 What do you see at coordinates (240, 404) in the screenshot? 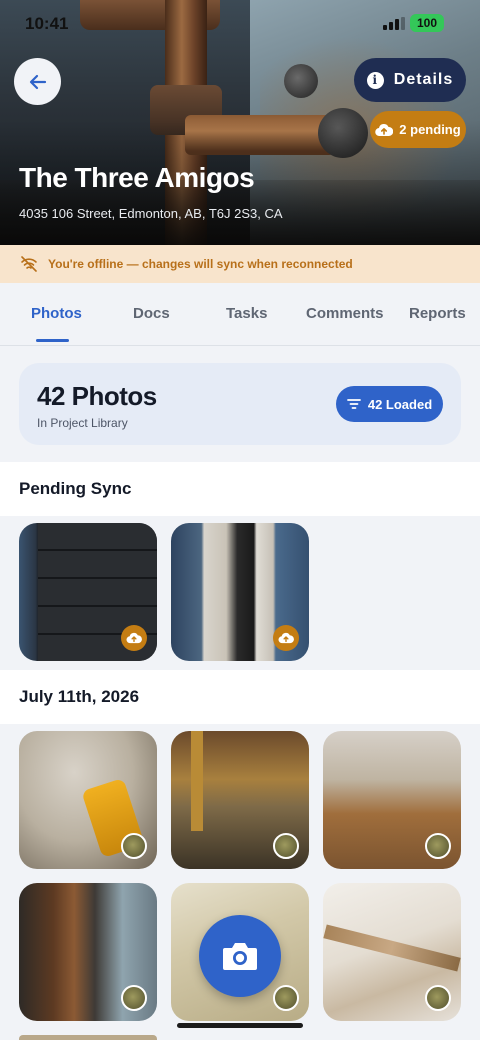
I see `photo-summary-card: 42 Photos In Project Library 42 Loaded` at bounding box center [240, 404].